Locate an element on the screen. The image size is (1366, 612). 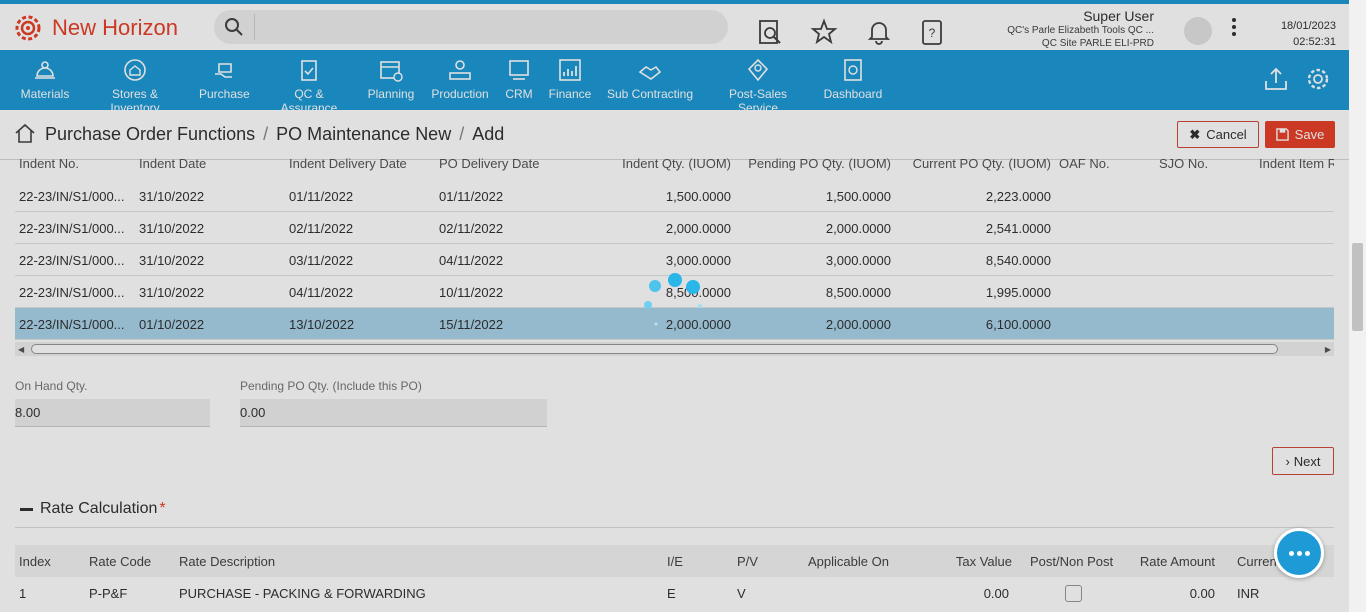
post-non-post-checkbox is located at coordinates (1073, 593).